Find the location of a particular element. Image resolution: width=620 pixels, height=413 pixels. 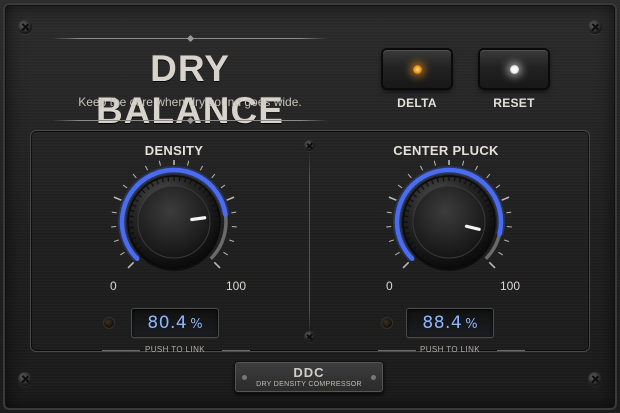

plugin-subtitle: Keep the core when dry sound goes wide. is located at coordinates (190, 102).